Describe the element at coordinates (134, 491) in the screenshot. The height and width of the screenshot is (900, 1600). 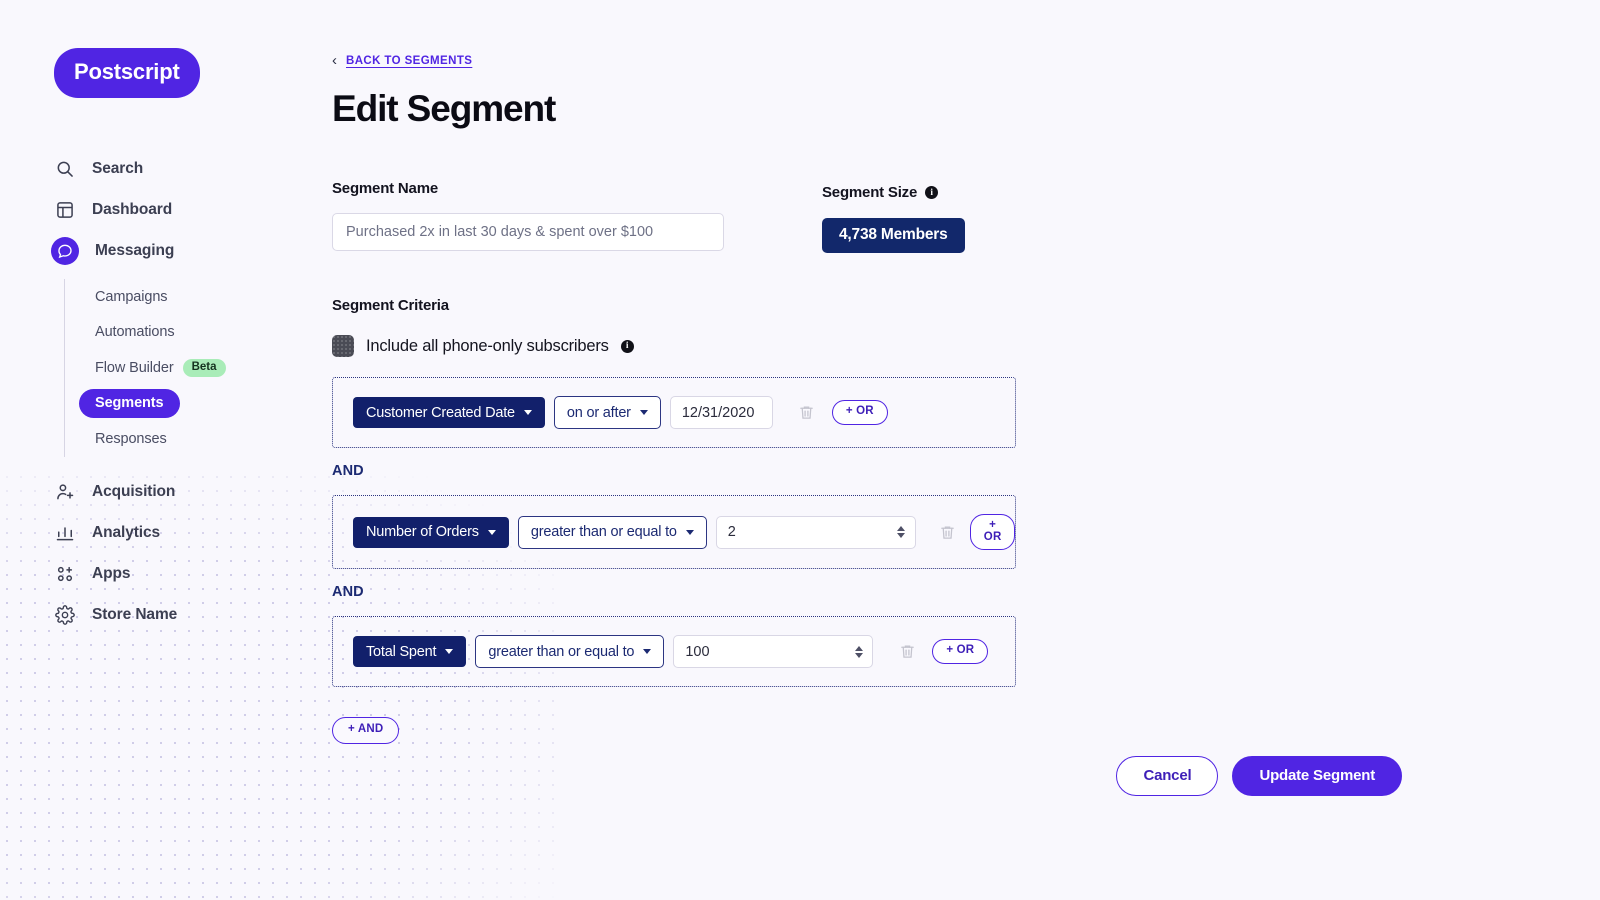
I see `sidebar-item-label: Acquisition` at that location.